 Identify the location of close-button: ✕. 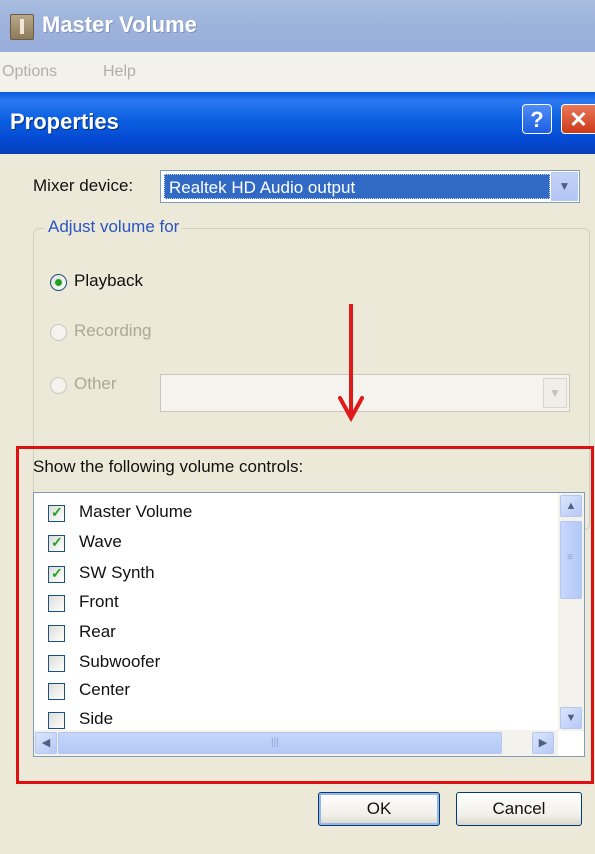
(578, 119).